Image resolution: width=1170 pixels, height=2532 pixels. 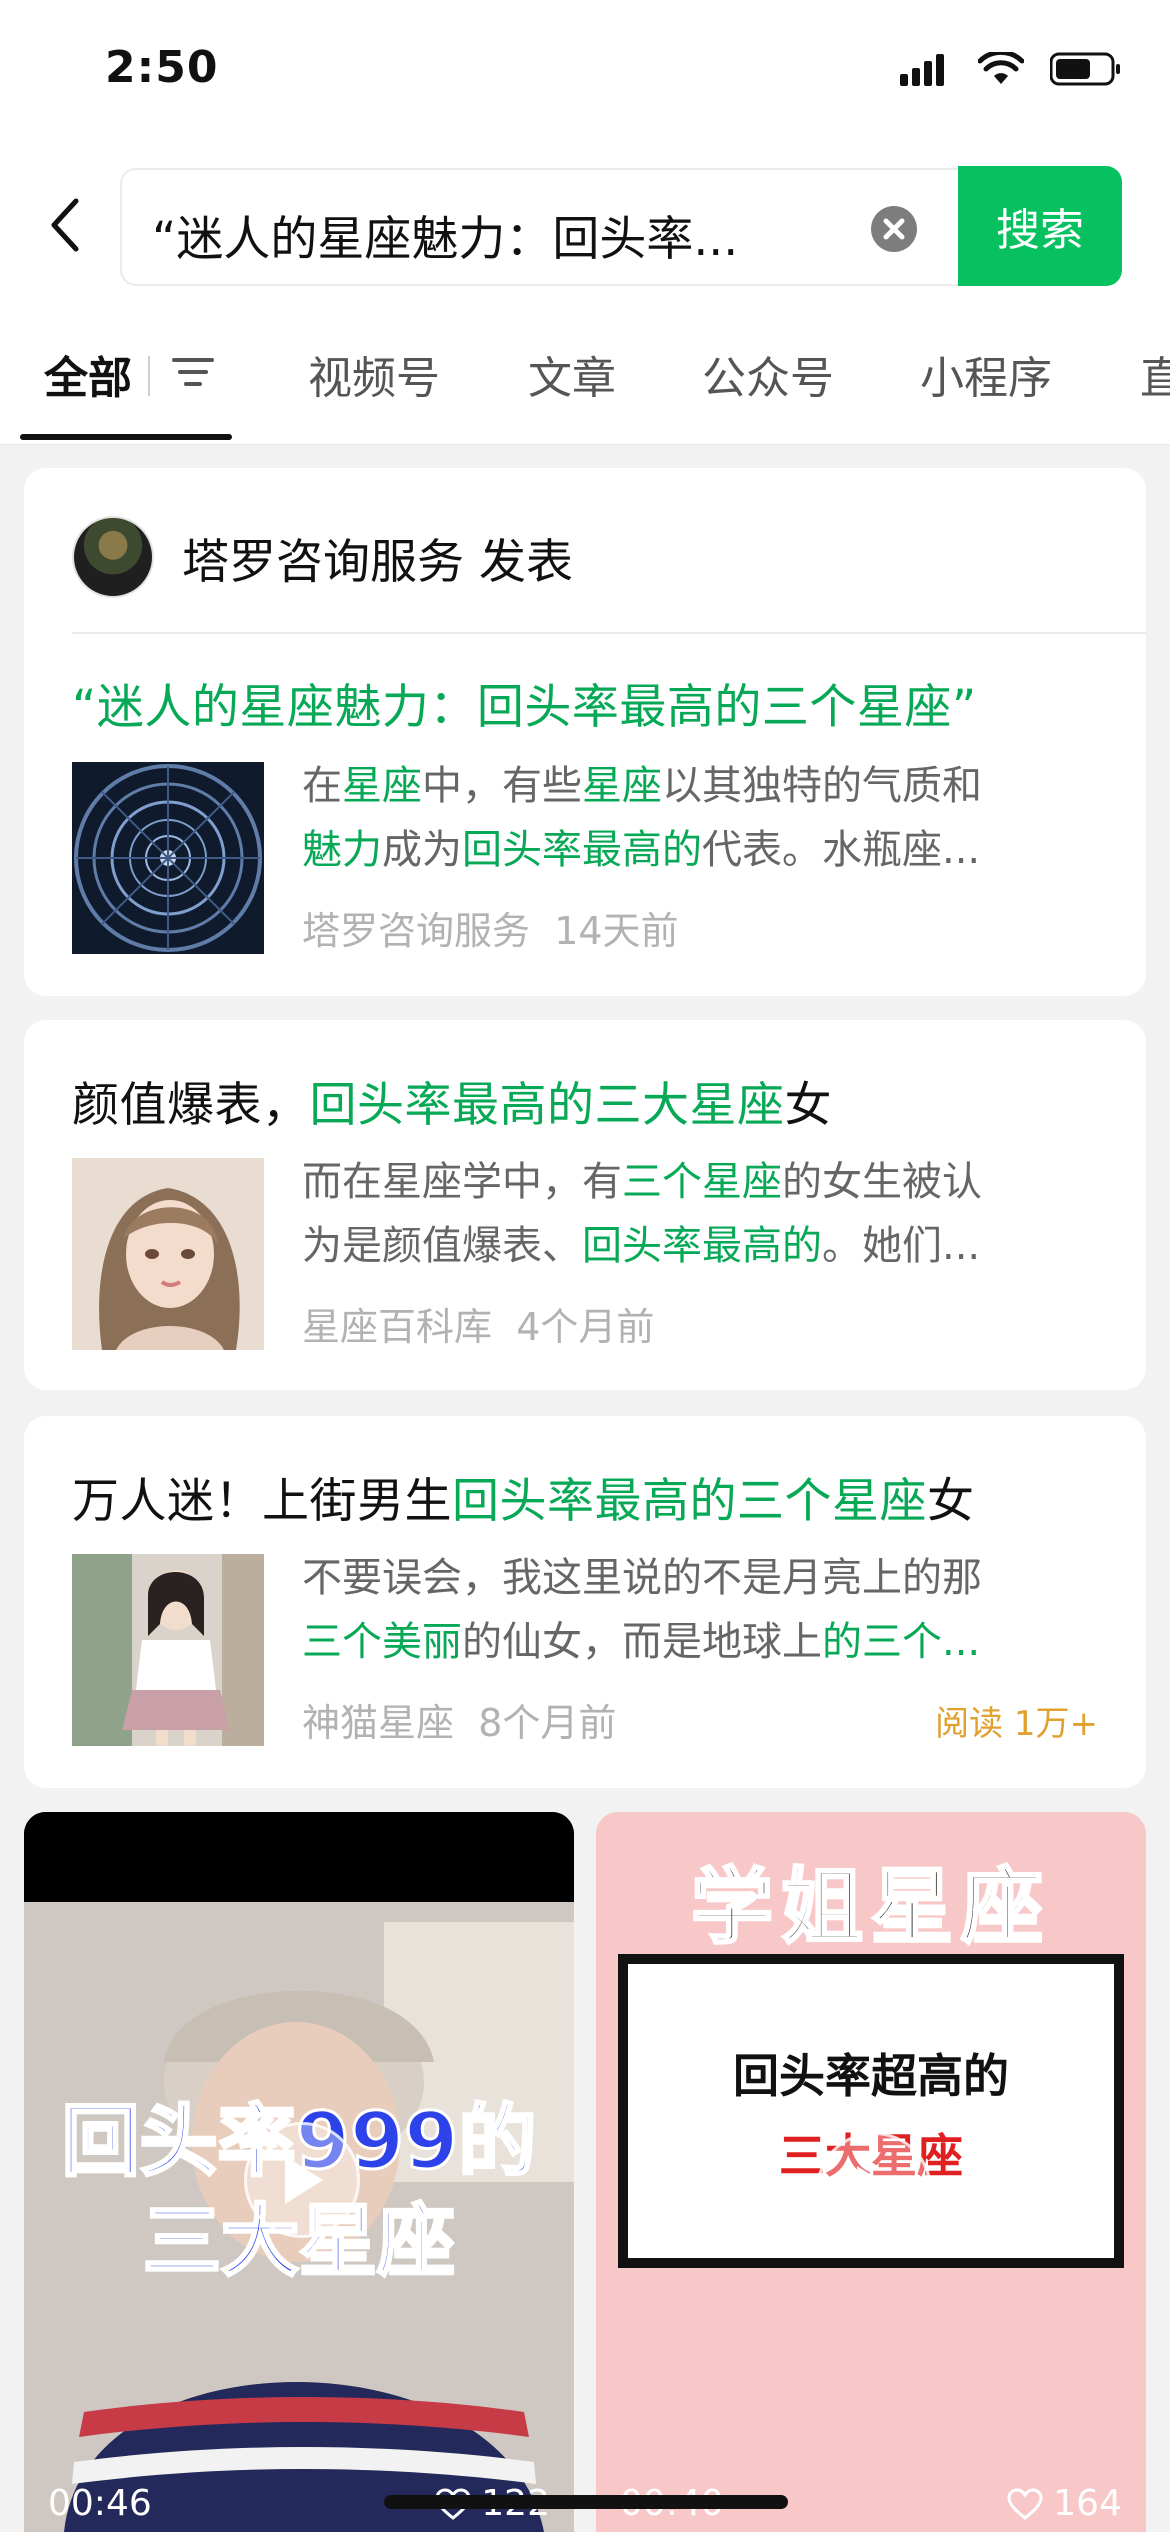 I want to click on clear-icon, so click(x=894, y=229).